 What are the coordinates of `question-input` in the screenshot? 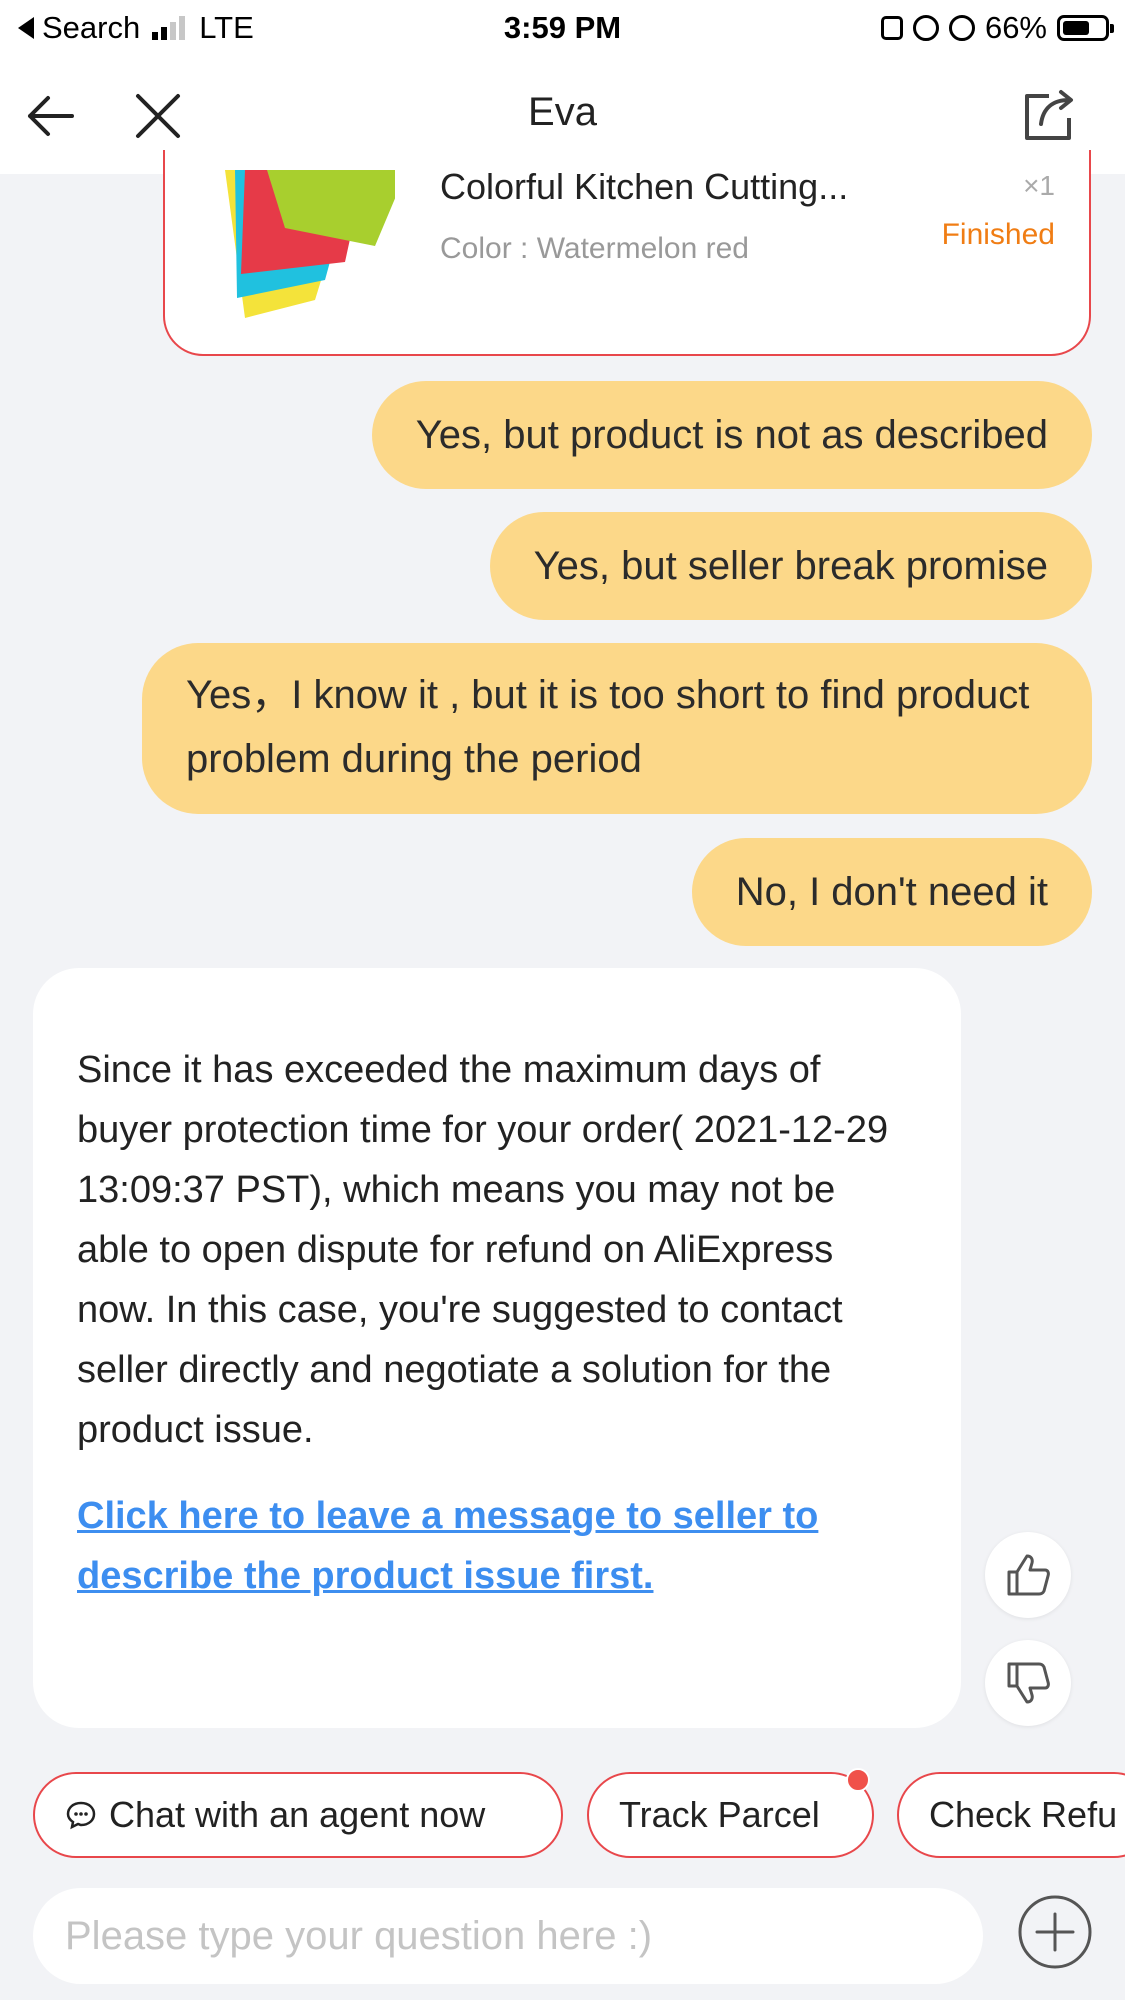 It's located at (508, 1936).